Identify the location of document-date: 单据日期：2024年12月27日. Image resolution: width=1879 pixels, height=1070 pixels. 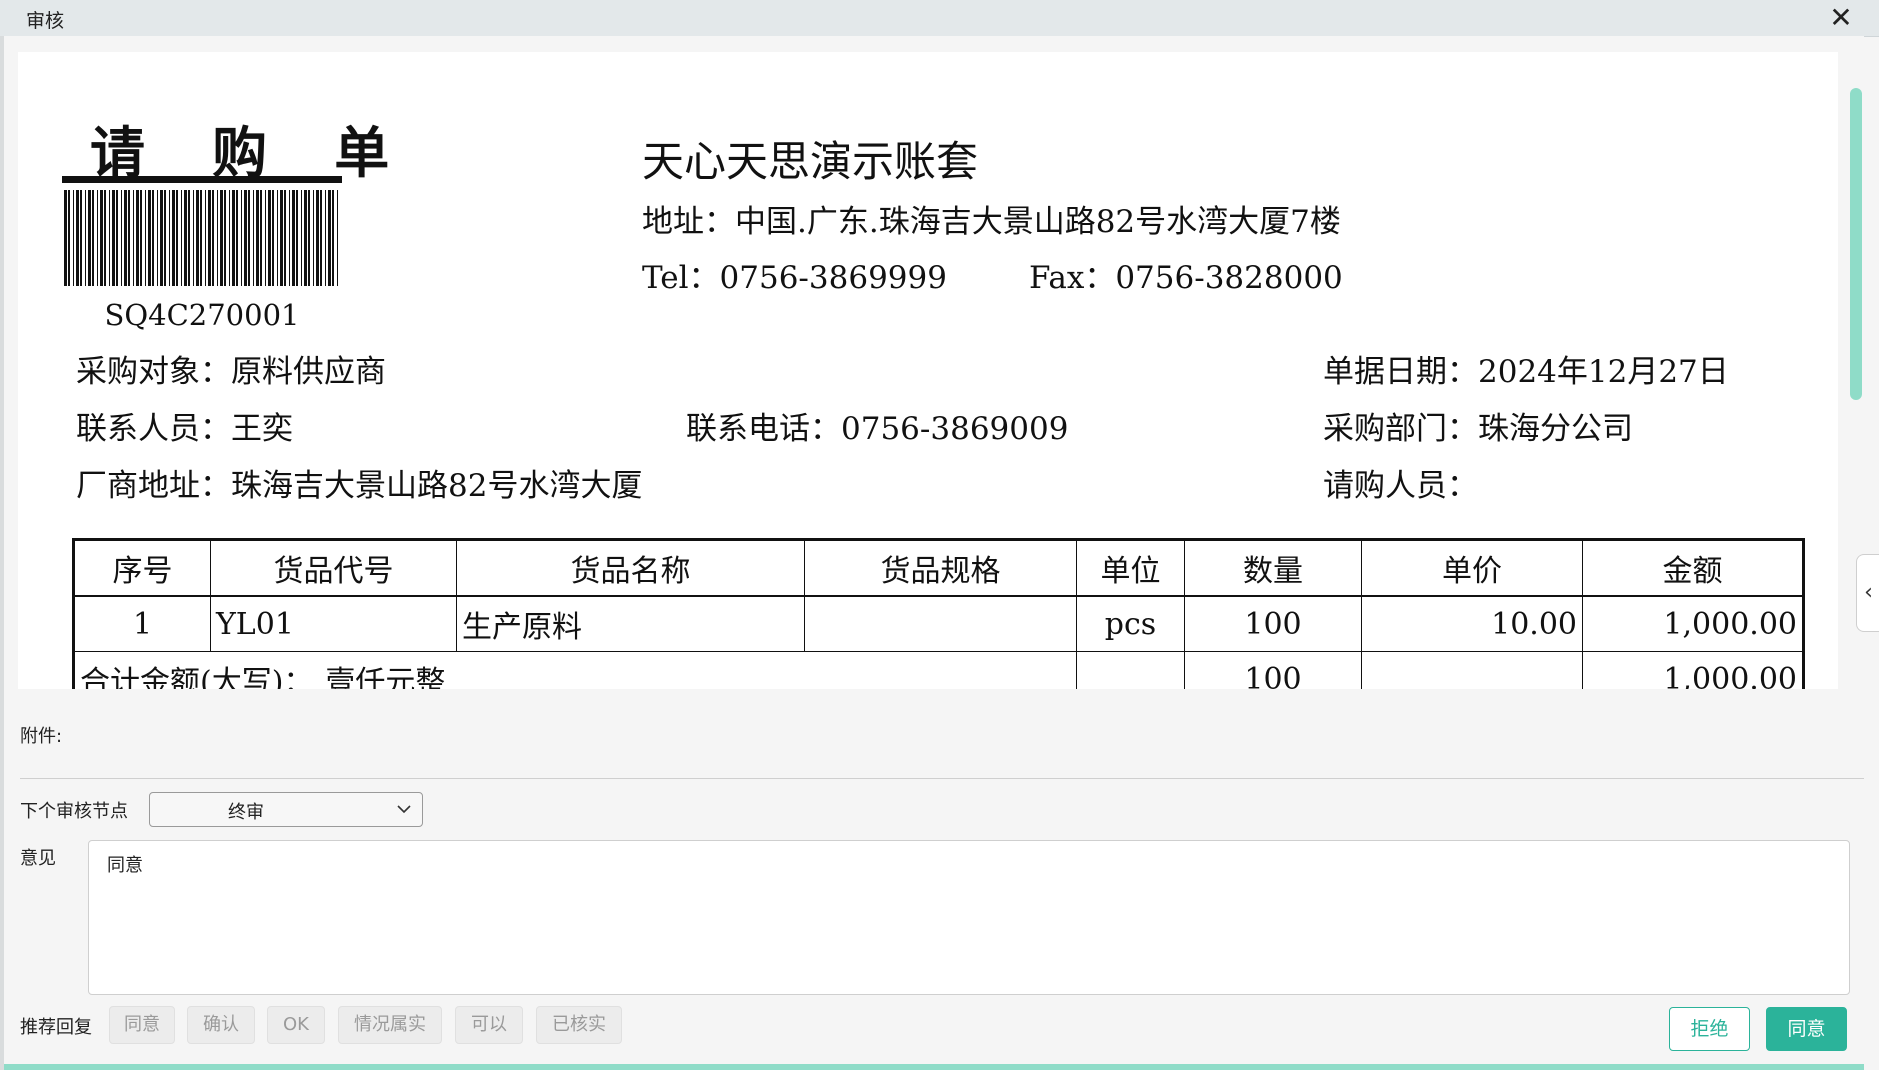
(1526, 372).